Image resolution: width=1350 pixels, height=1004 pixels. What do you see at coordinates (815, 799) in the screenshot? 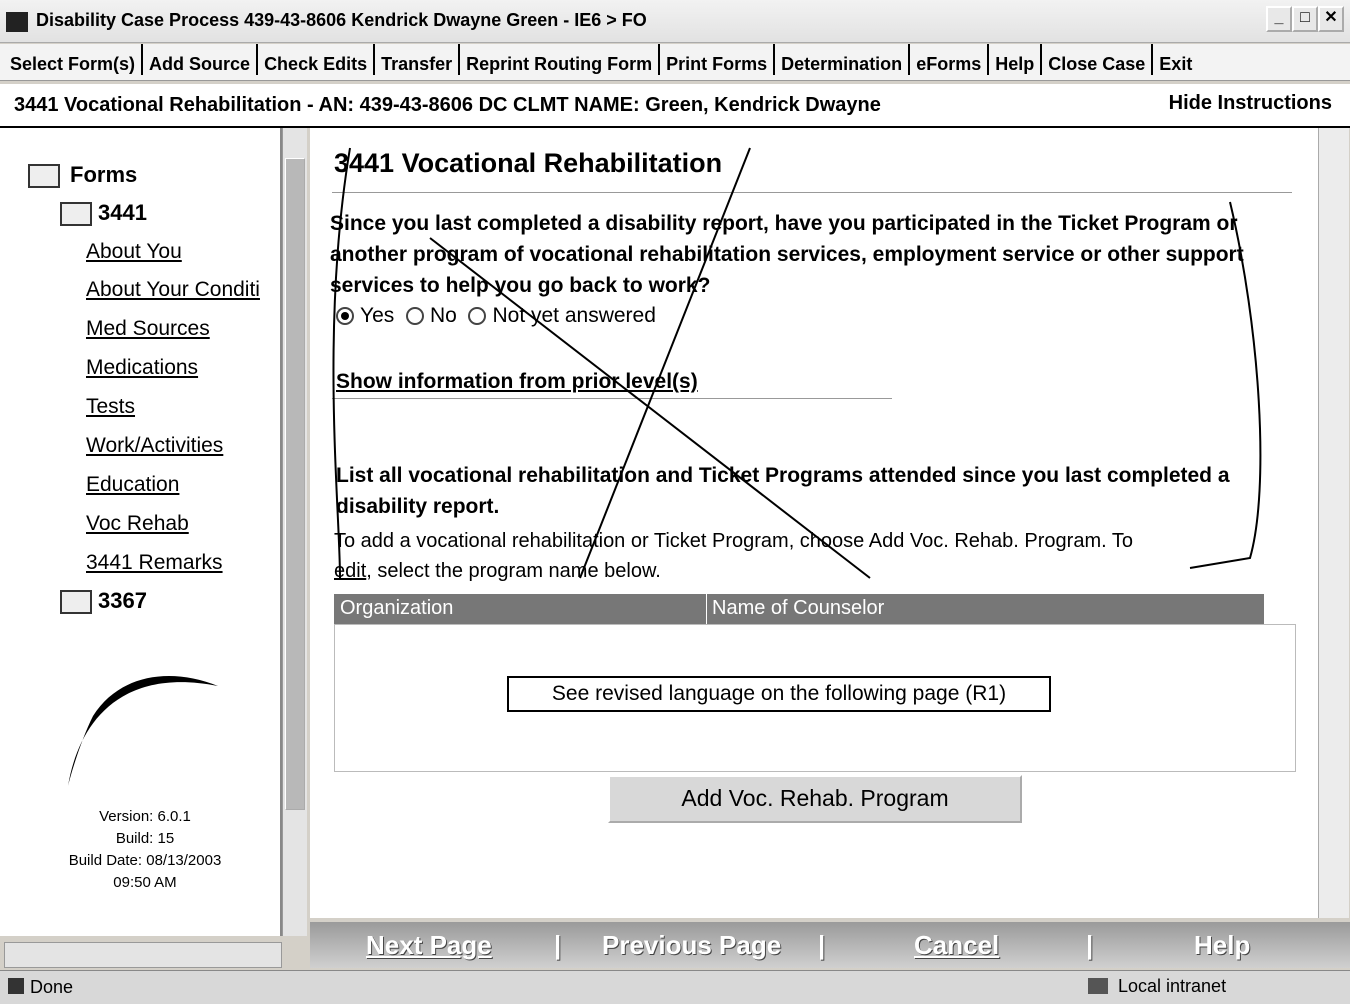
I see `add-voc-rehab-program-button: Add Voc. Rehab. Program` at bounding box center [815, 799].